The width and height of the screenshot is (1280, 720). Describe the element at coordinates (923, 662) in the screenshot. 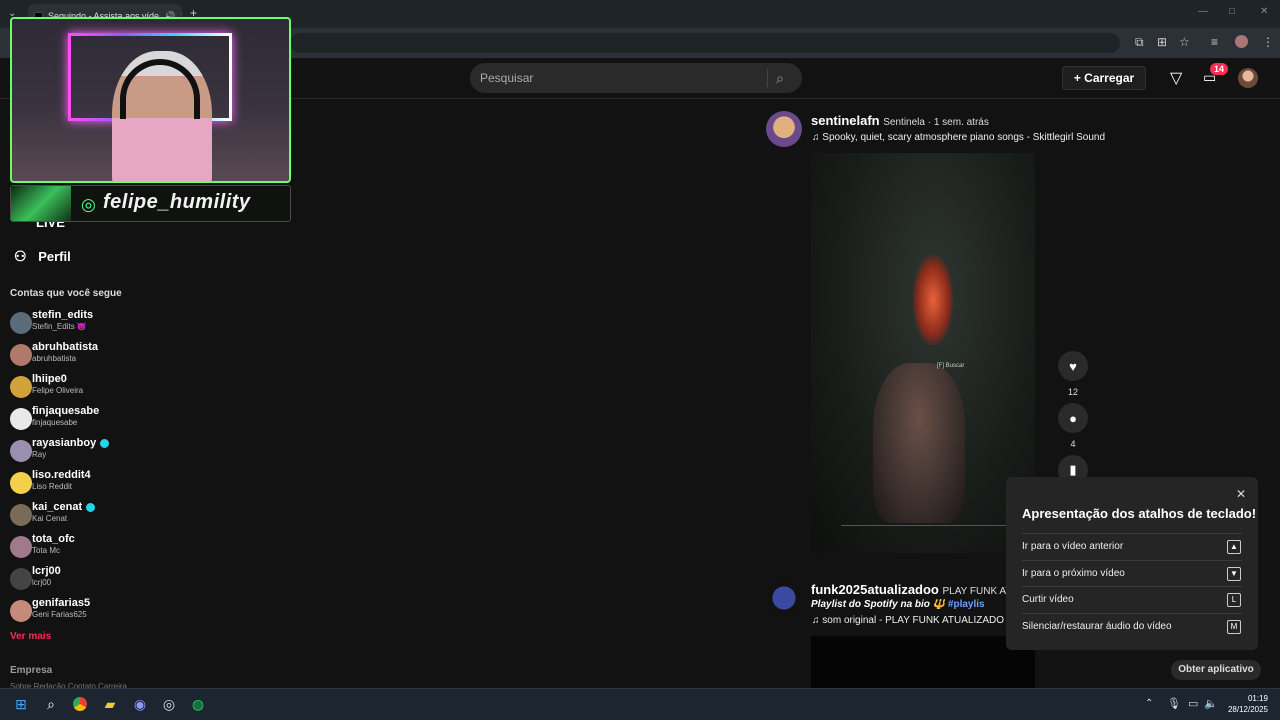

I see `video-player` at that location.